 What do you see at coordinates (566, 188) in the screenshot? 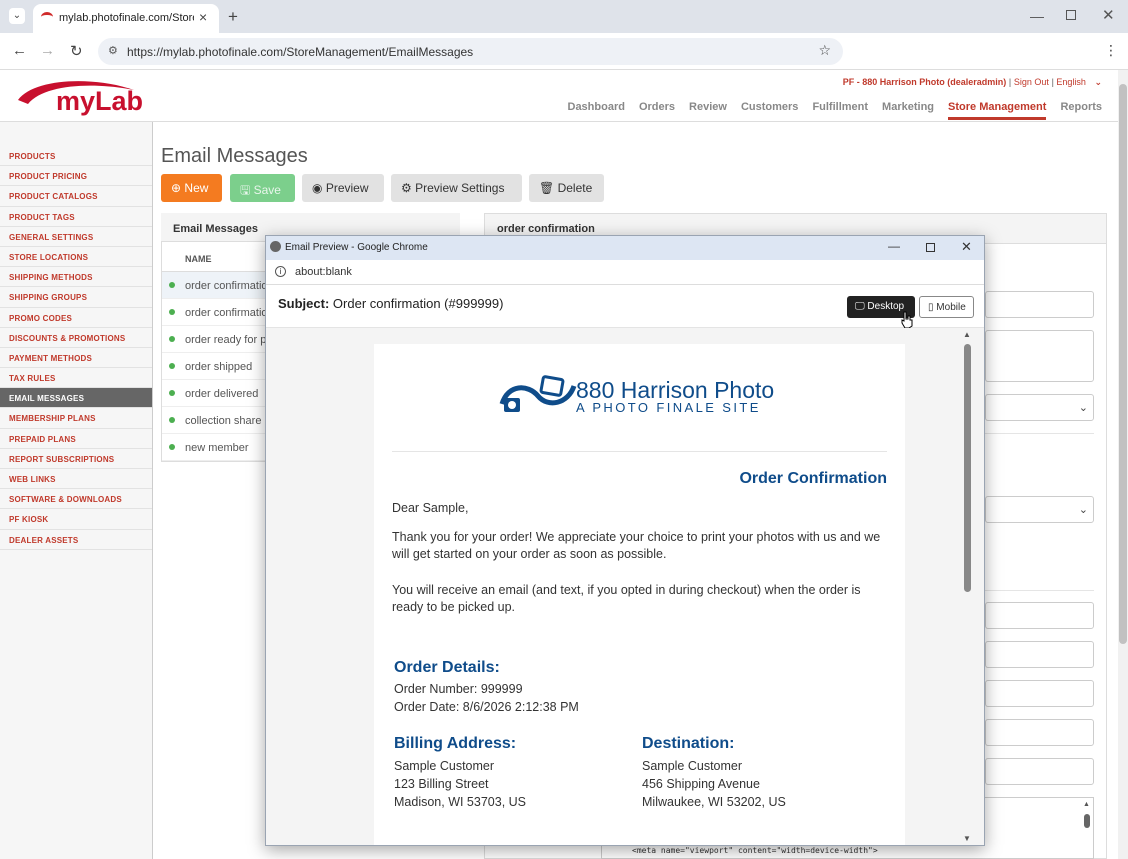
I see `delete-button: 🗑 Delete` at bounding box center [566, 188].